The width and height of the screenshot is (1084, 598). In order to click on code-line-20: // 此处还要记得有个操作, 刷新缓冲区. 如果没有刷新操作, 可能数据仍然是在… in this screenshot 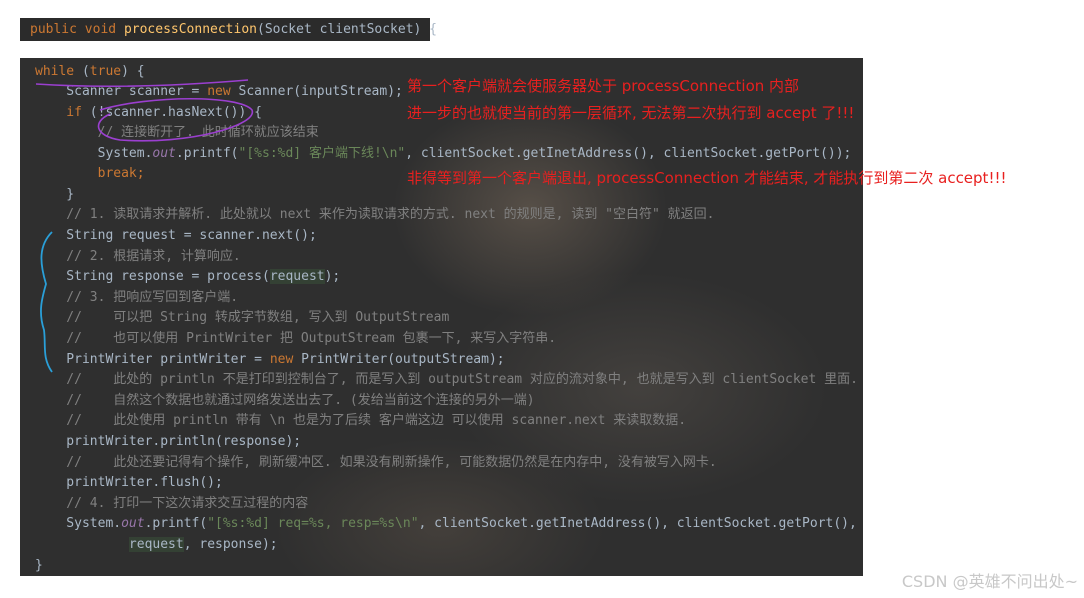, I will do `click(376, 462)`.